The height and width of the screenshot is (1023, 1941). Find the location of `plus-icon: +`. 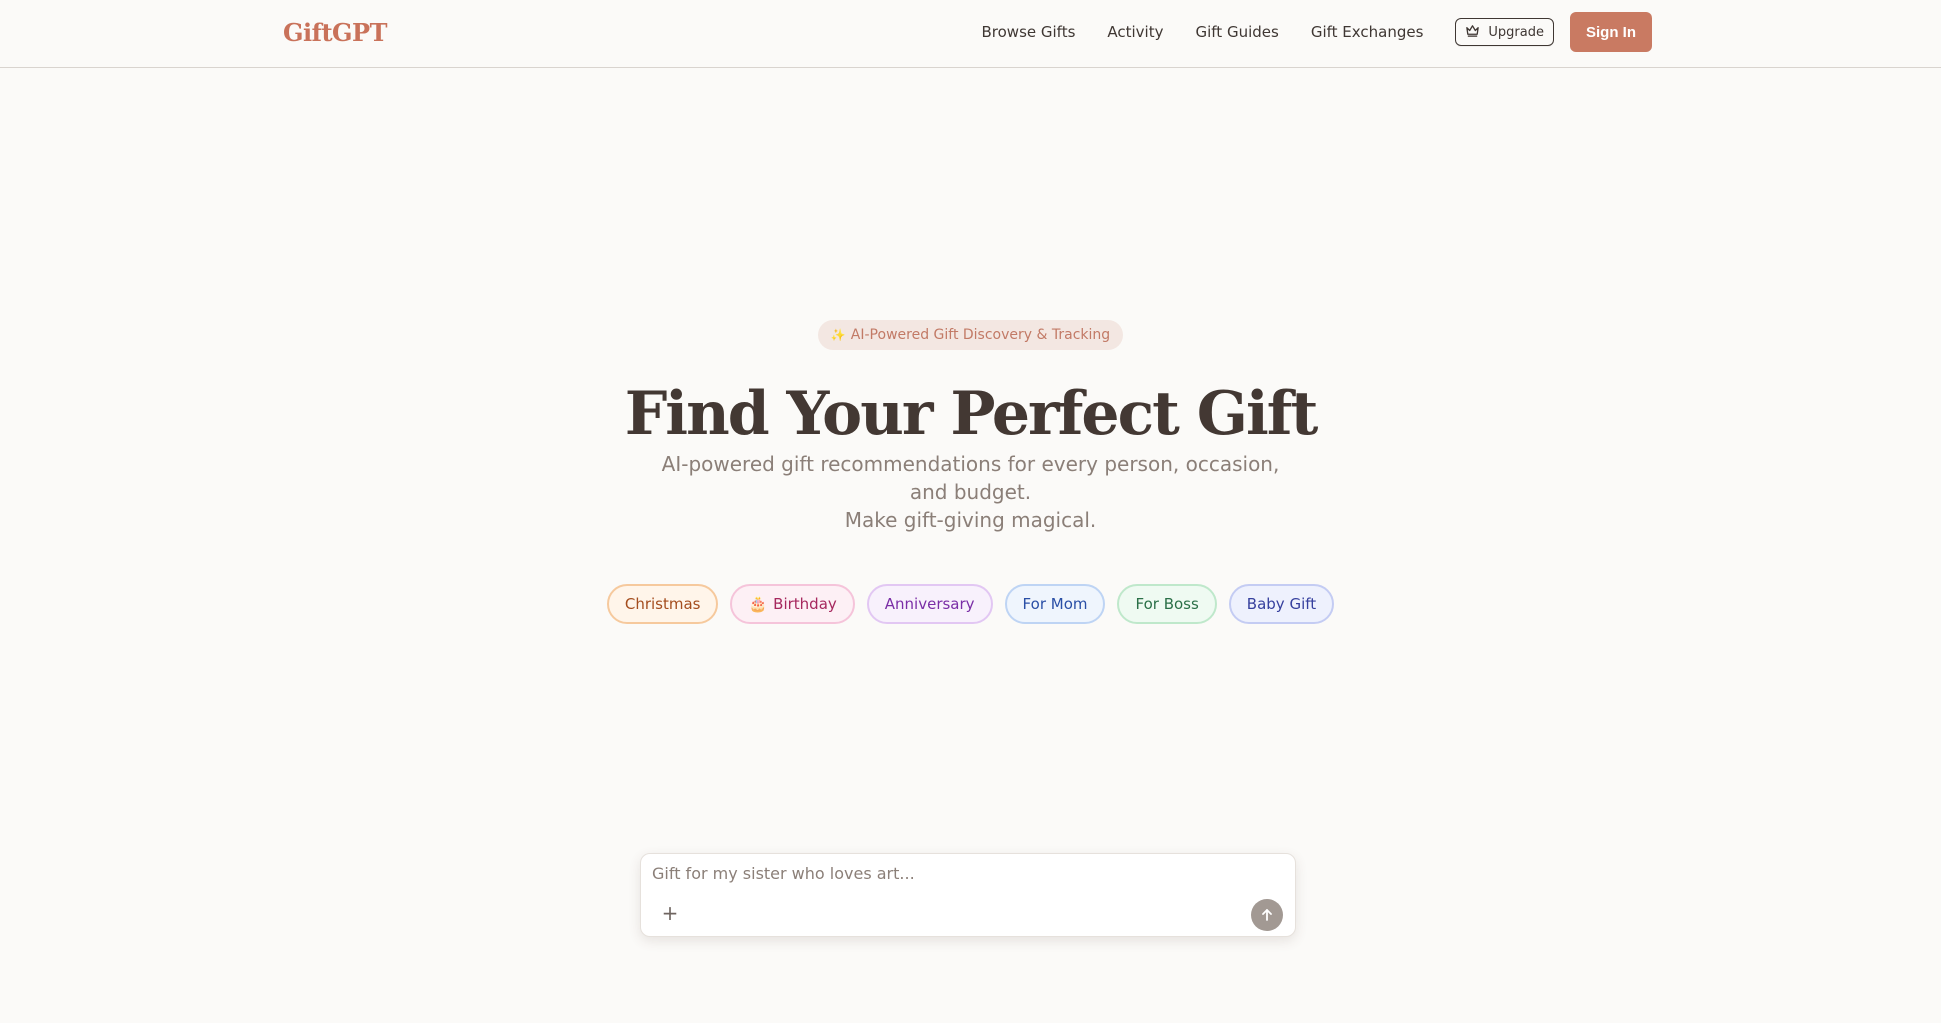

plus-icon: + is located at coordinates (670, 913).